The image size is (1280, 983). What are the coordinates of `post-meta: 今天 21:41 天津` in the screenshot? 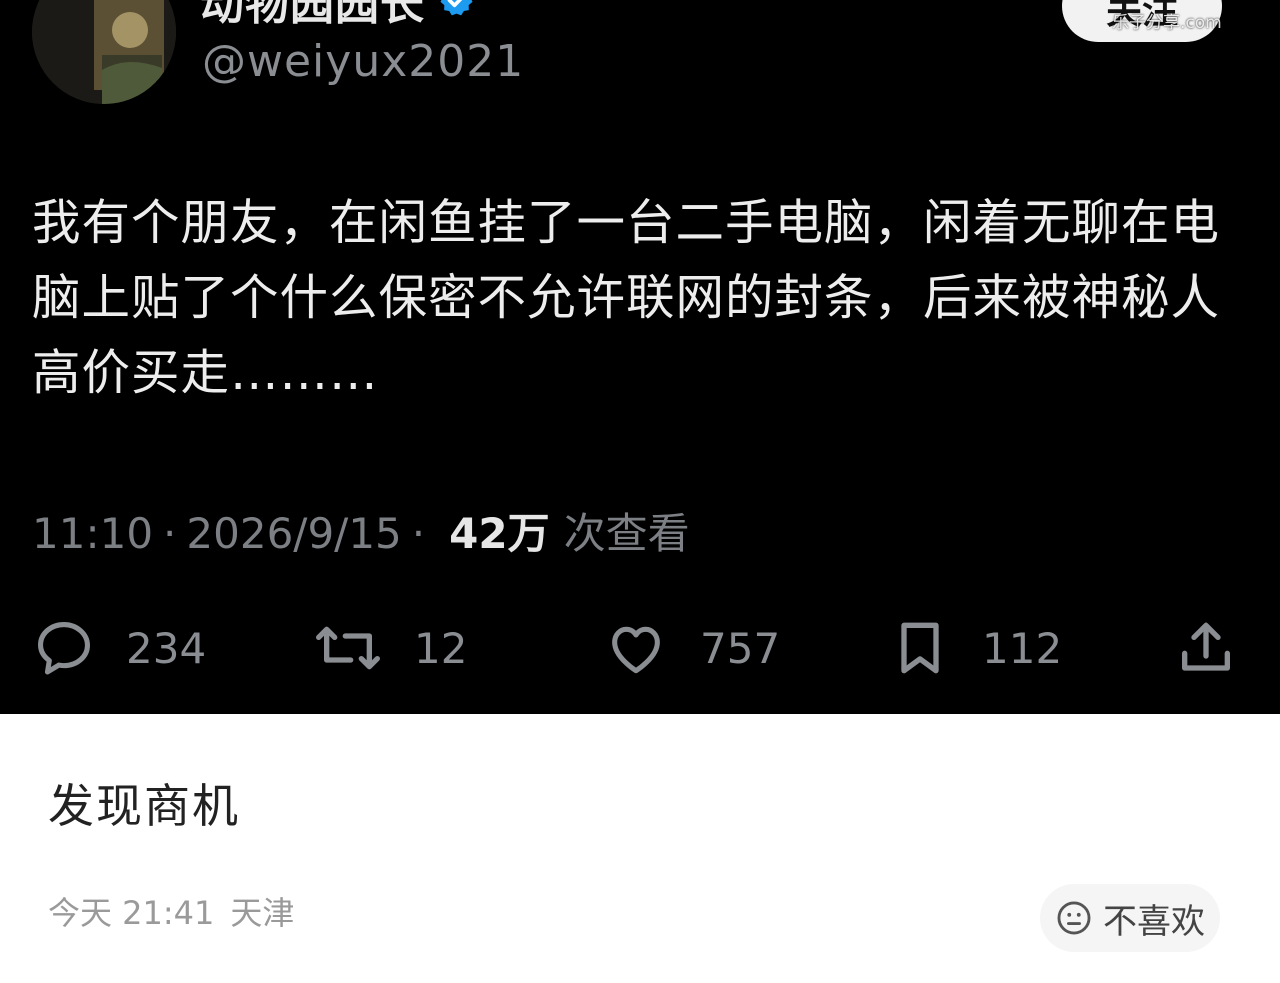 It's located at (171, 911).